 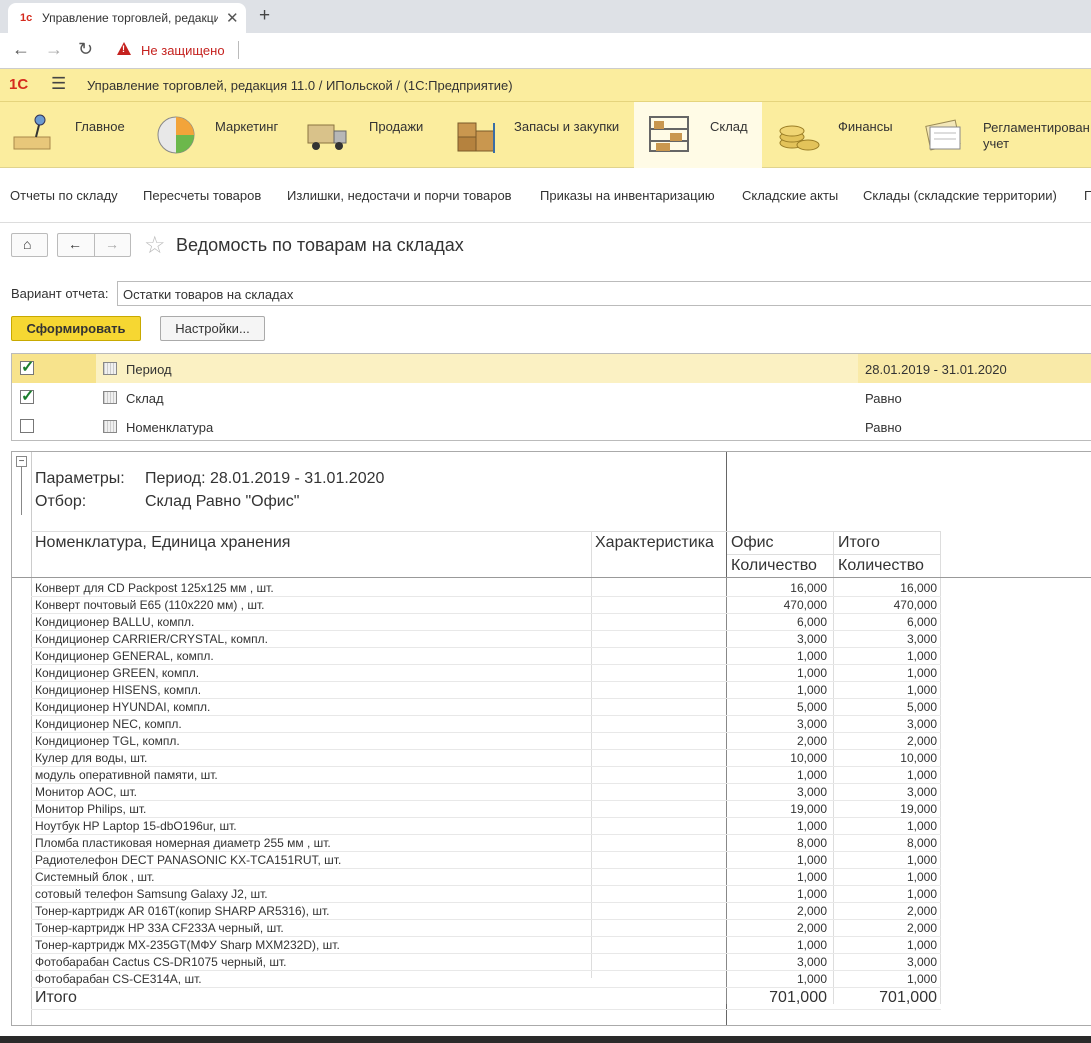 I want to click on section-marketing: Маркетинг, so click(x=215, y=135).